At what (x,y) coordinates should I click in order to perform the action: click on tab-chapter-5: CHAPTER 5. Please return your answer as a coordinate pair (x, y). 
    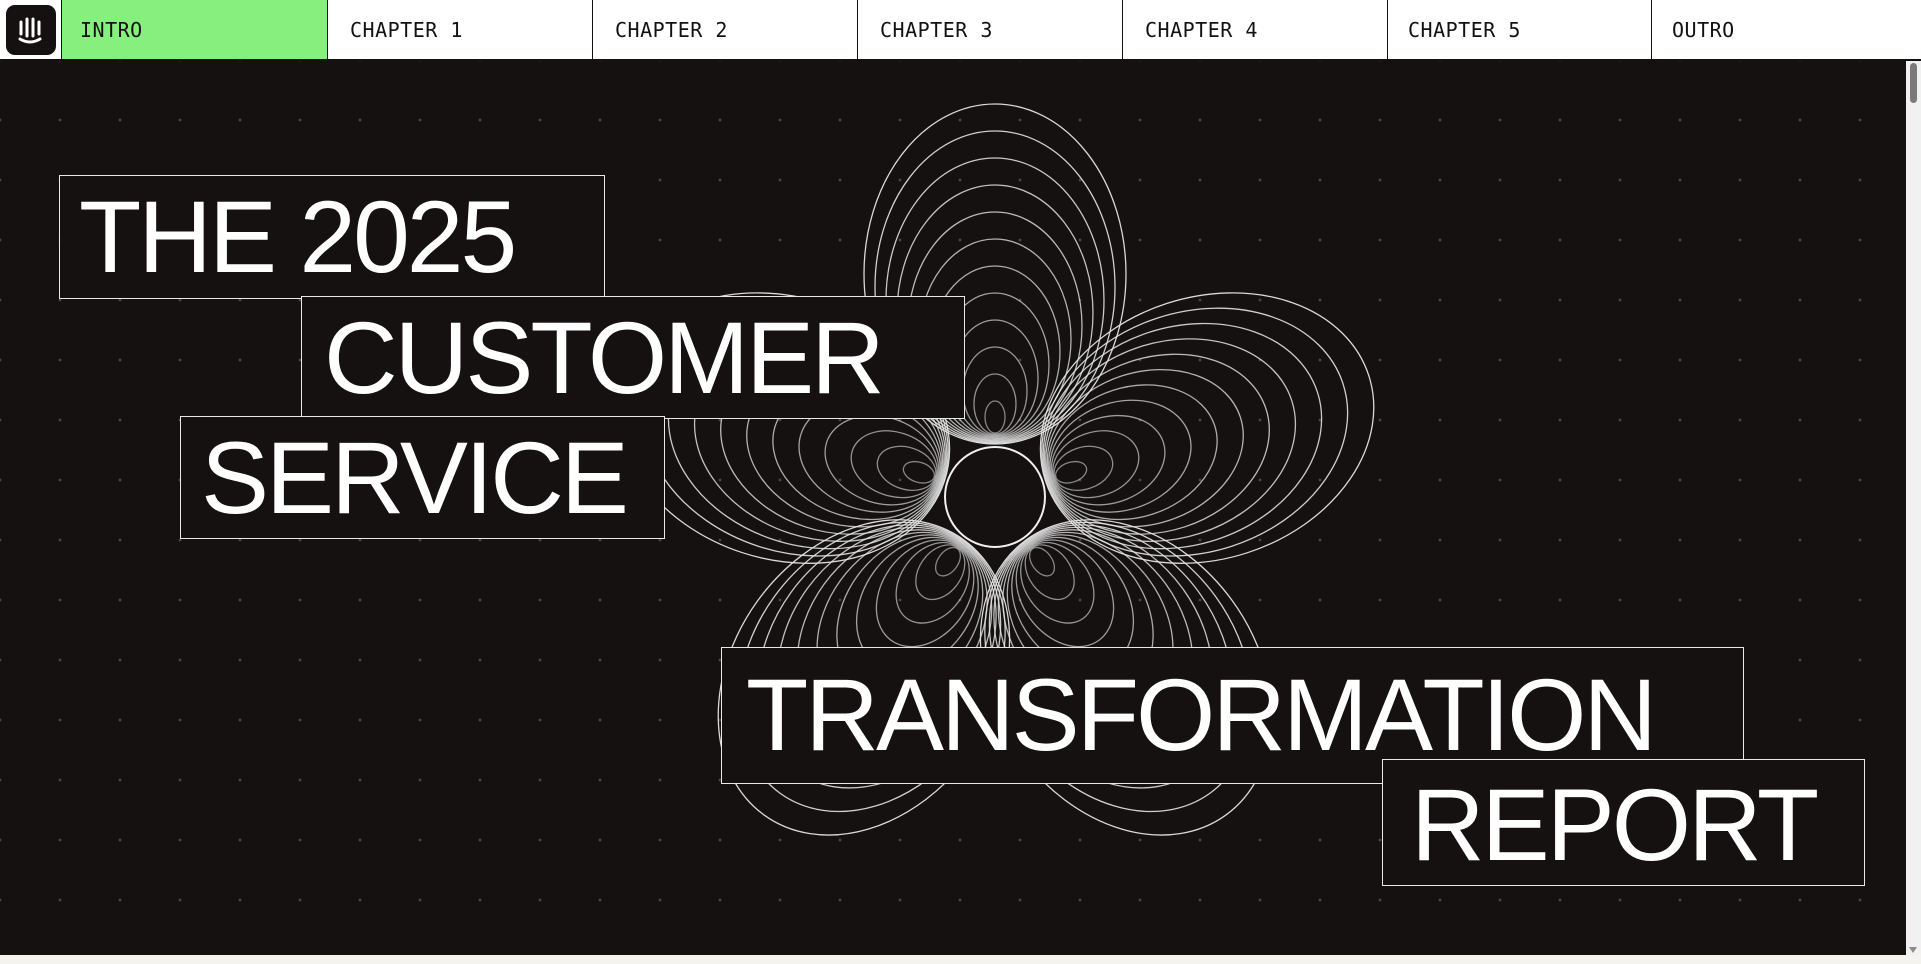
    Looking at the image, I should click on (1520, 29).